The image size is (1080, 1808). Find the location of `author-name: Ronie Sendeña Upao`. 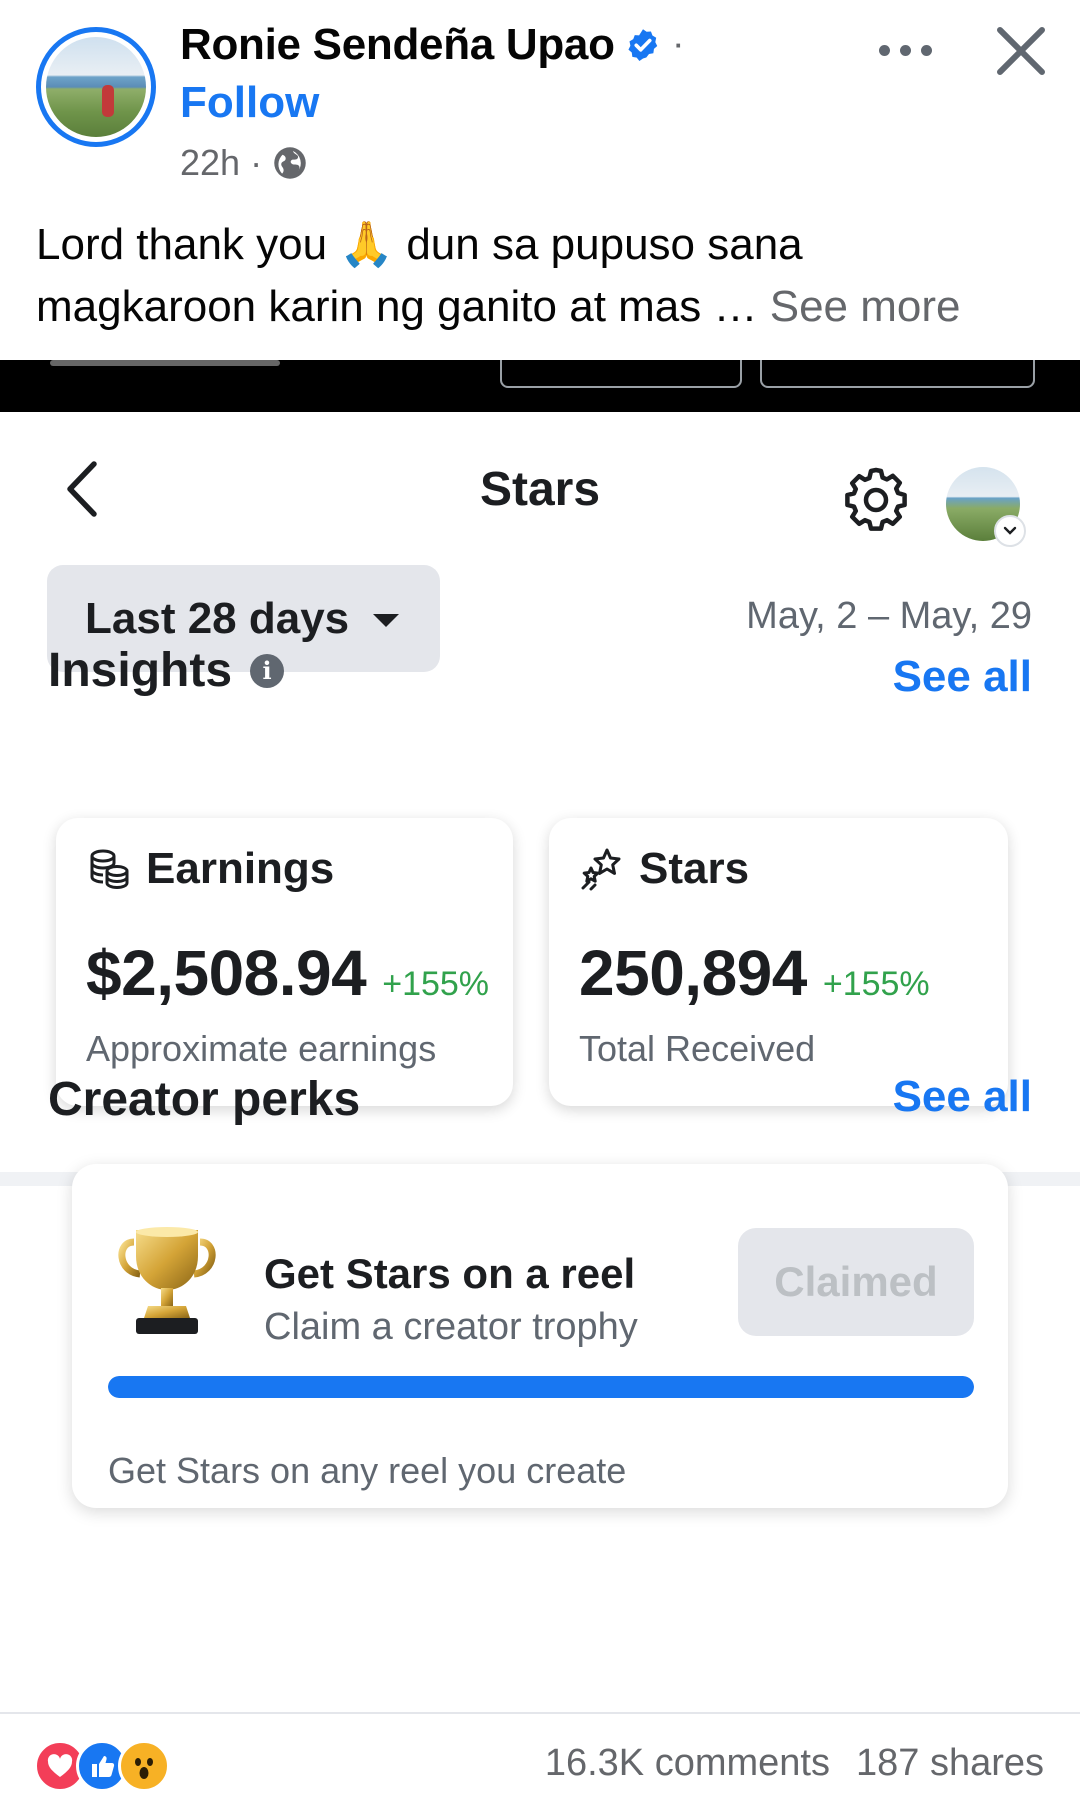

author-name: Ronie Sendeña Upao is located at coordinates (397, 45).